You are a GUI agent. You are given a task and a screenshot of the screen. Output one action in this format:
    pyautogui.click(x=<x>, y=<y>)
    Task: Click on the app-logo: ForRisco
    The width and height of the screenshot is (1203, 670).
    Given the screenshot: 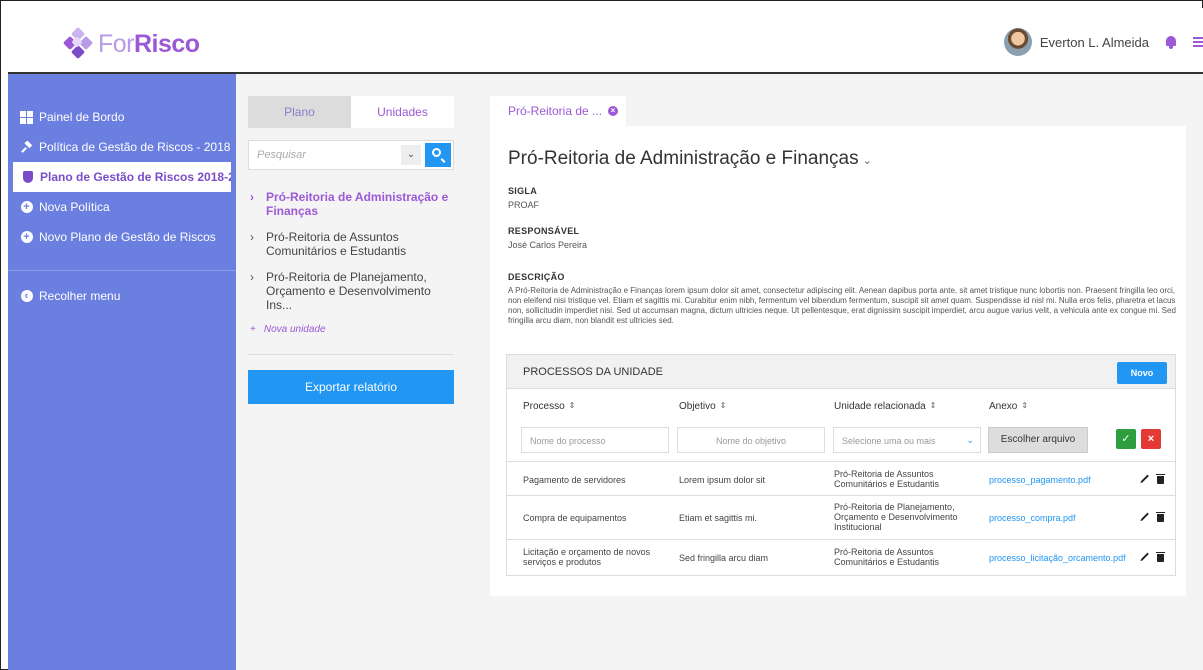 What is the action you would take?
    pyautogui.click(x=131, y=43)
    